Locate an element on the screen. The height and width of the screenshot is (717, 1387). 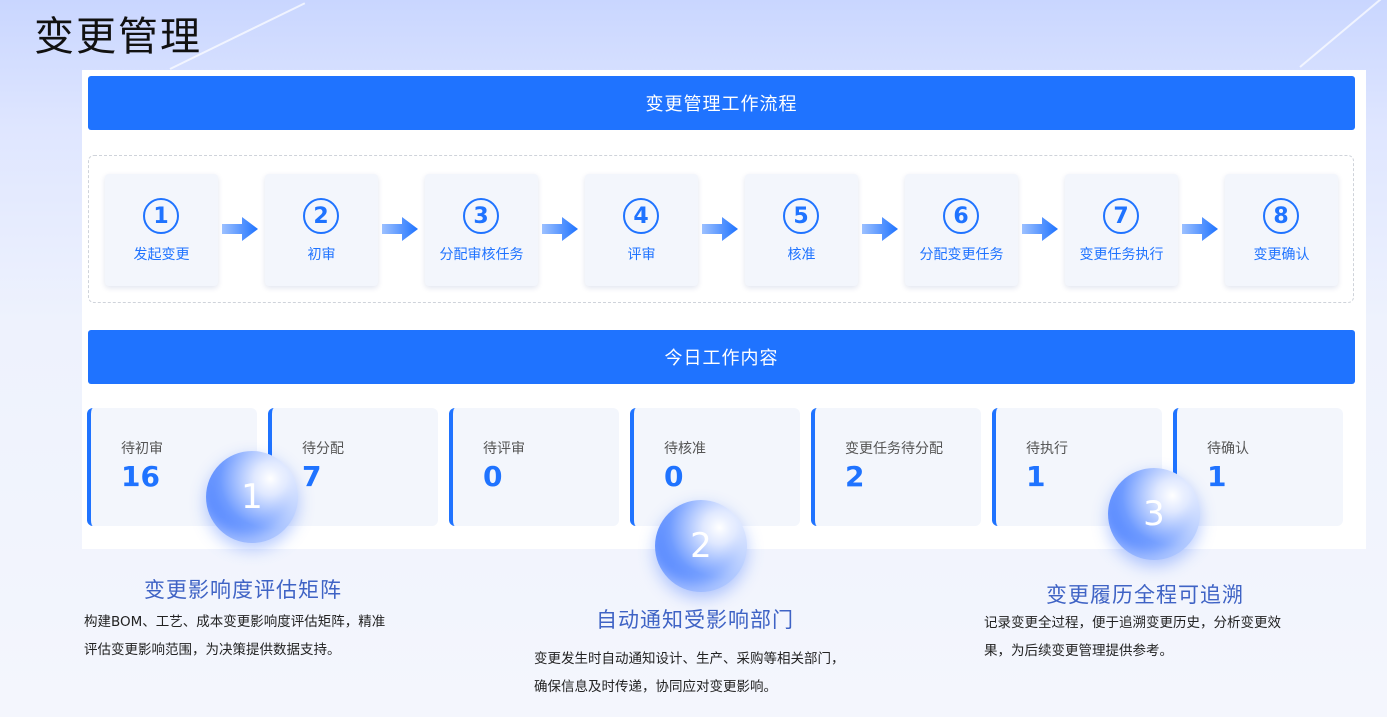
task-count: 7 is located at coordinates (312, 476).